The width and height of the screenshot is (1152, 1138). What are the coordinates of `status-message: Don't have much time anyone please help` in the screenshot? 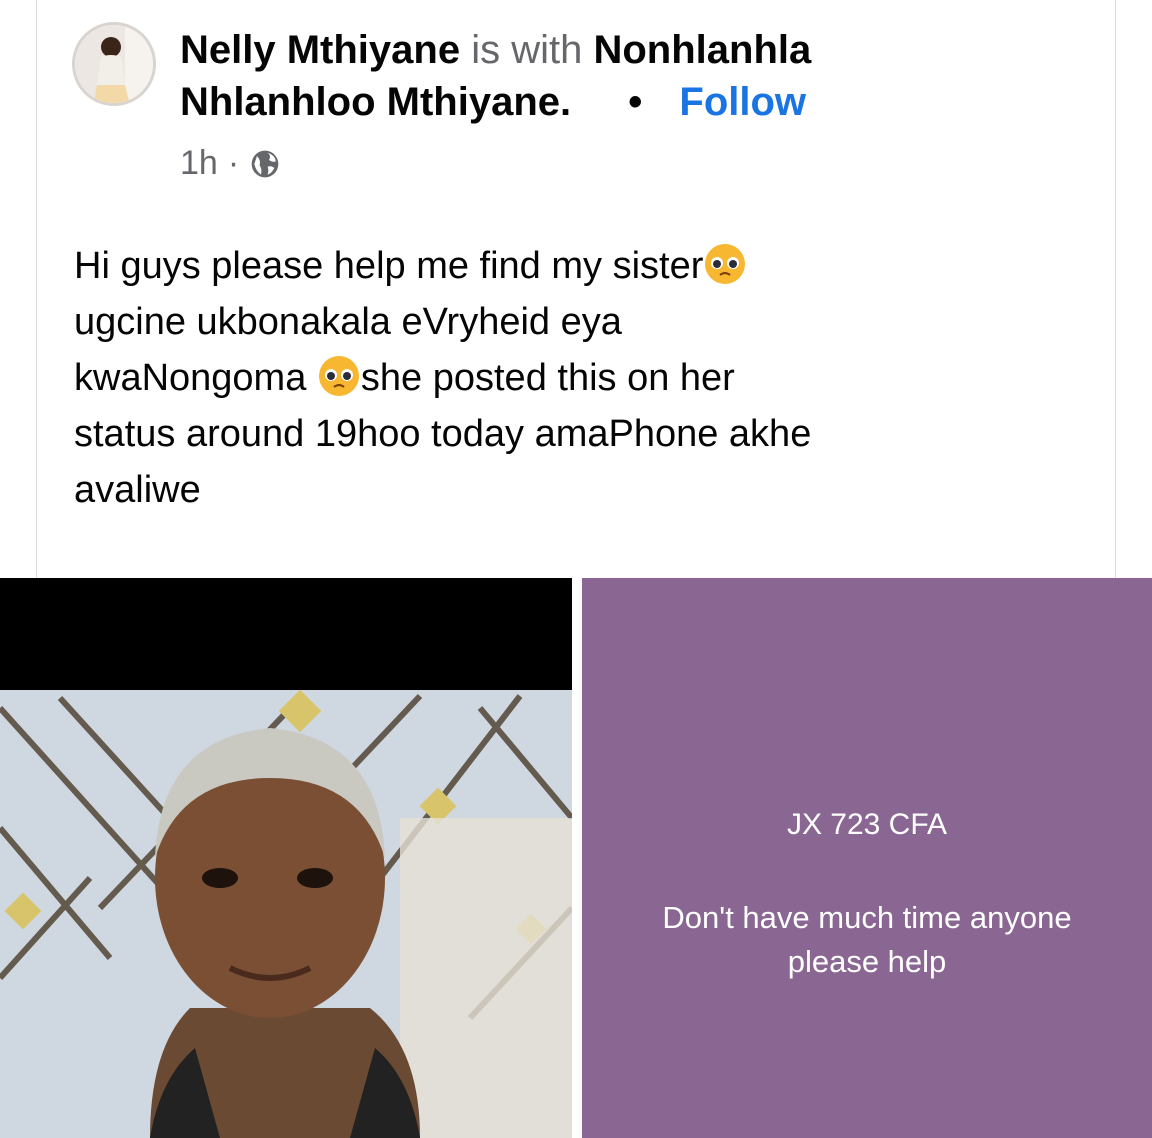 It's located at (867, 939).